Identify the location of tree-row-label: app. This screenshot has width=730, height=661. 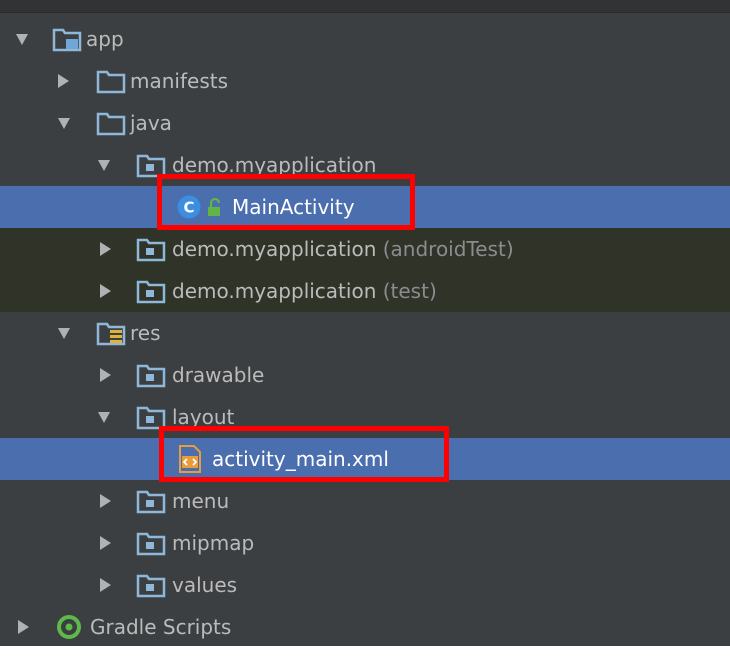
(105, 39).